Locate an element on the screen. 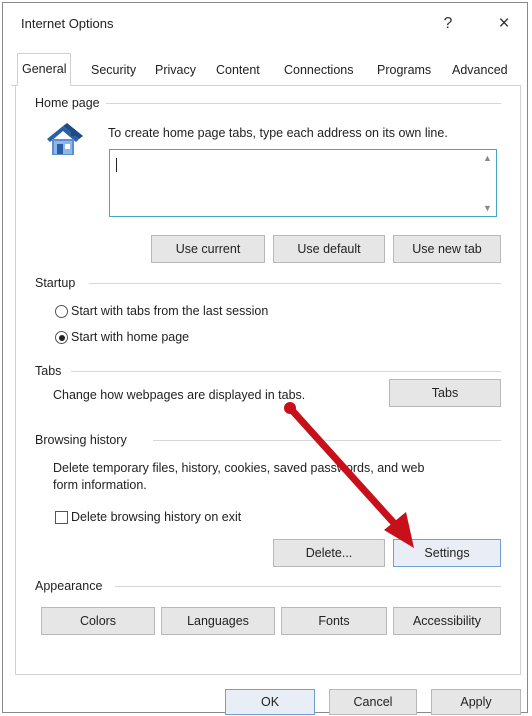 This screenshot has width=532, height=716. arrow-tail-dot is located at coordinates (290, 408).